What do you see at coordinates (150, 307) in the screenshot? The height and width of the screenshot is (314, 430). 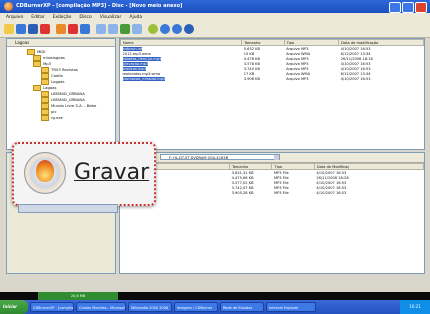 I see `taskbar-item: Wikipedia 2000 2008` at bounding box center [150, 307].